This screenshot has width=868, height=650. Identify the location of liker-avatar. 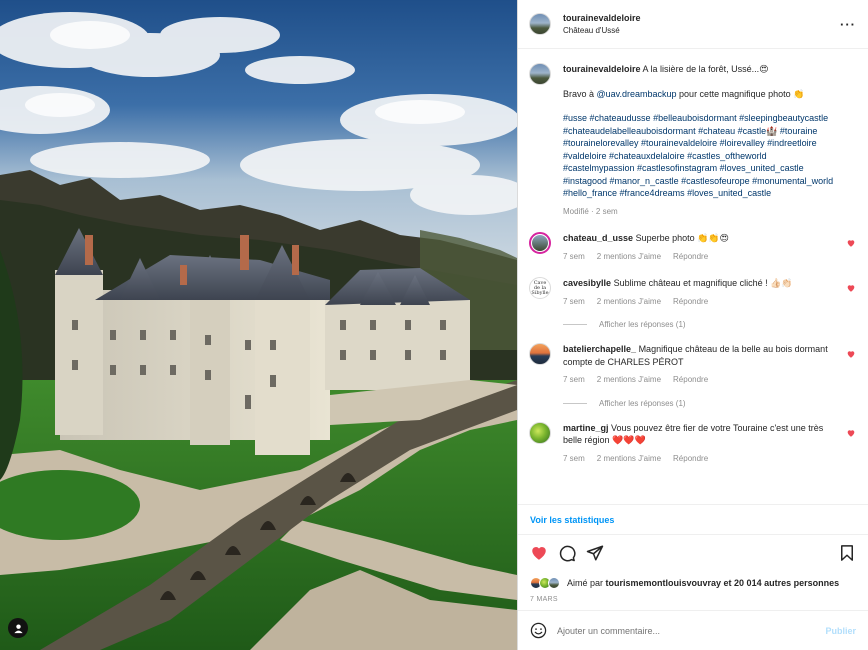
(554, 583).